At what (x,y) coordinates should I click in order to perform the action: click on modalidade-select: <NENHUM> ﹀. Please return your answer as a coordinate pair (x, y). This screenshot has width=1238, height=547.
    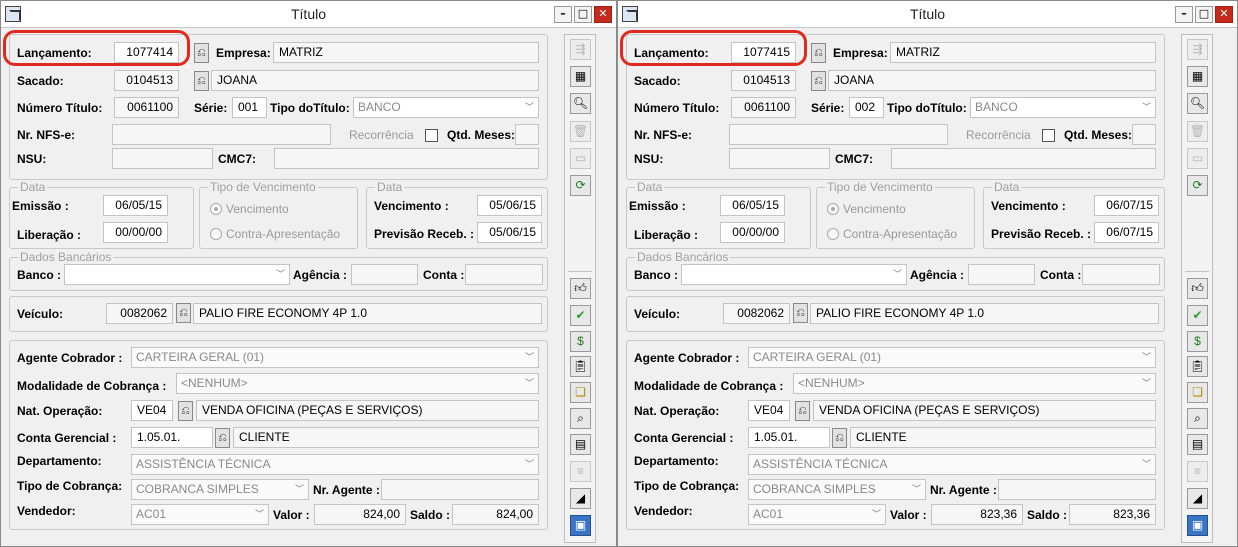
    Looking at the image, I should click on (974, 383).